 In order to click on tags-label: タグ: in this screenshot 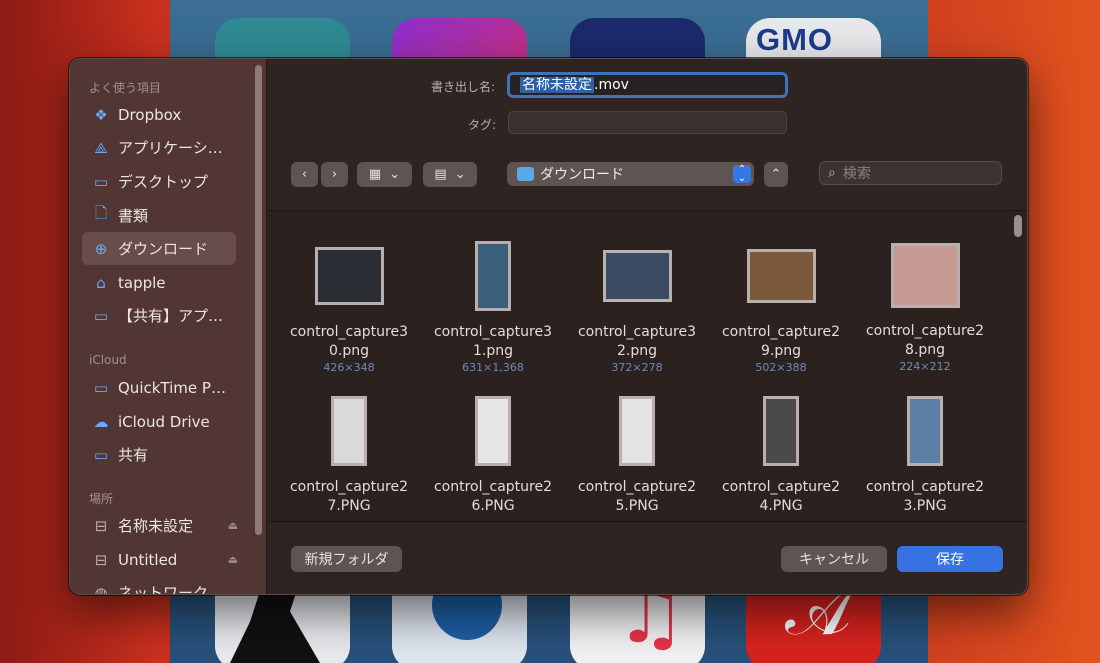, I will do `click(482, 125)`.